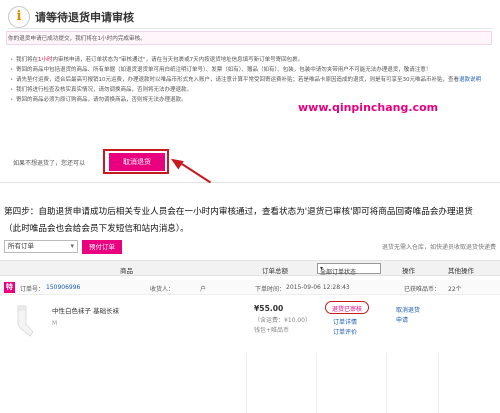 This screenshot has height=413, width=500. Describe the element at coordinates (282, 320) in the screenshot. I see `shipping-fee-note: （含运费：¥10.00）` at that location.